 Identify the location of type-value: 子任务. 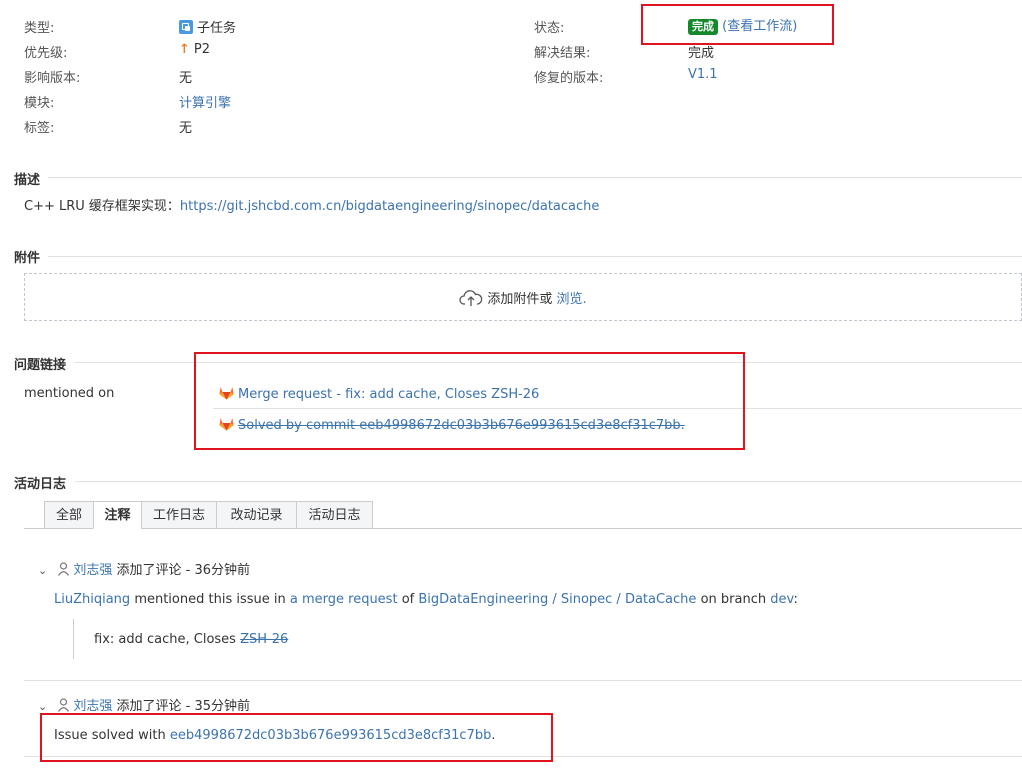
(207, 26).